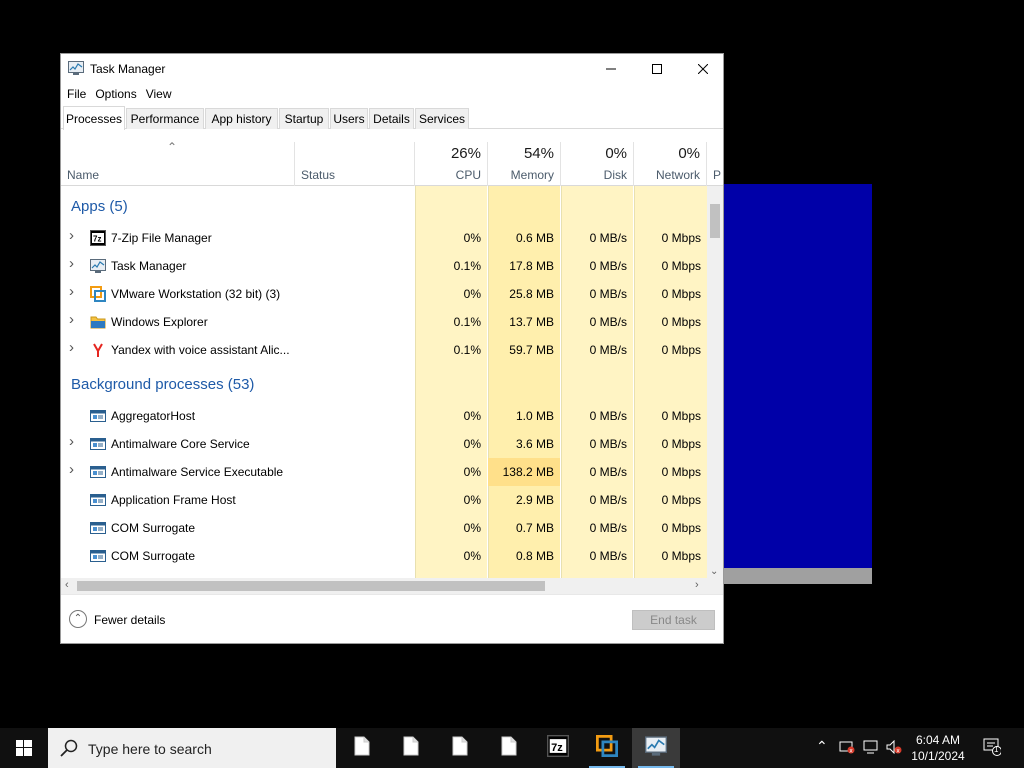 This screenshot has width=1024, height=768. What do you see at coordinates (241, 118) in the screenshot?
I see `tab-app-history: App history` at bounding box center [241, 118].